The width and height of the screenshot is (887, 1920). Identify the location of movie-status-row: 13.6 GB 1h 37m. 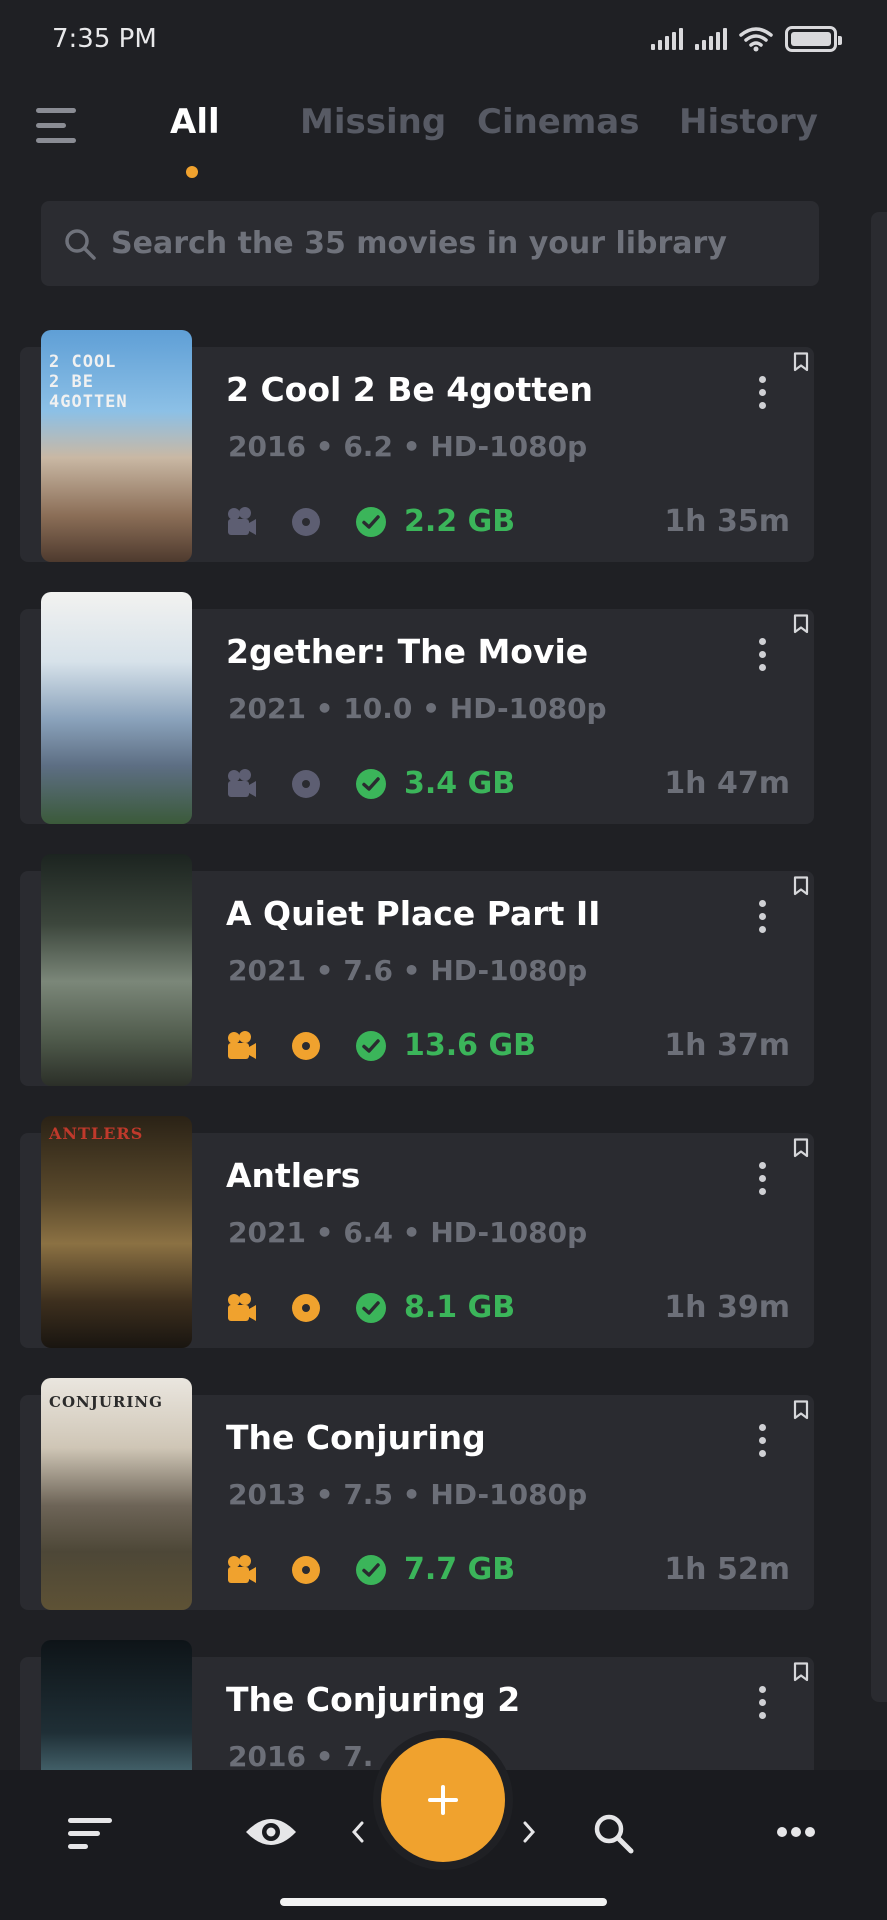
(508, 1047).